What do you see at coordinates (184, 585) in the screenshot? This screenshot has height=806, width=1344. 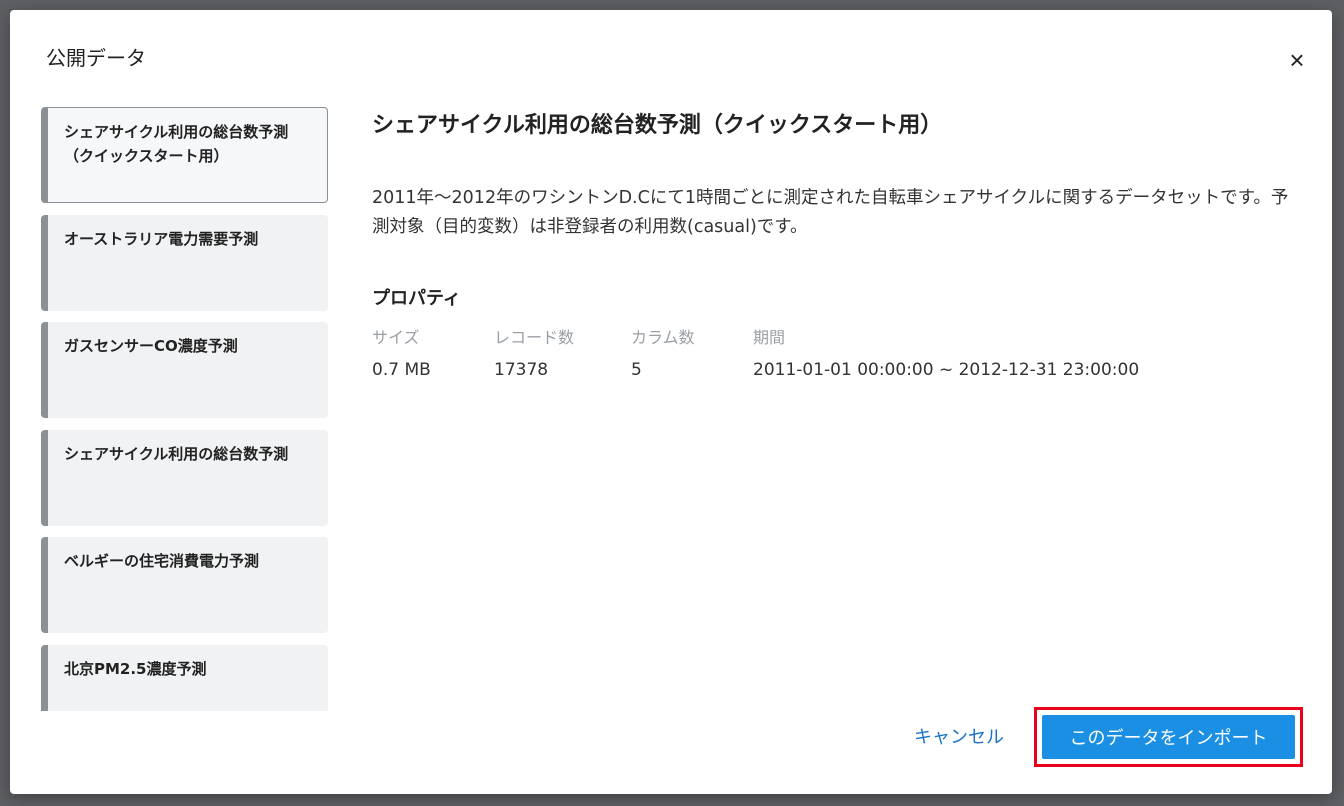 I see `dataset-item-belgium-power: ベルギーの住宅消費電力予測` at bounding box center [184, 585].